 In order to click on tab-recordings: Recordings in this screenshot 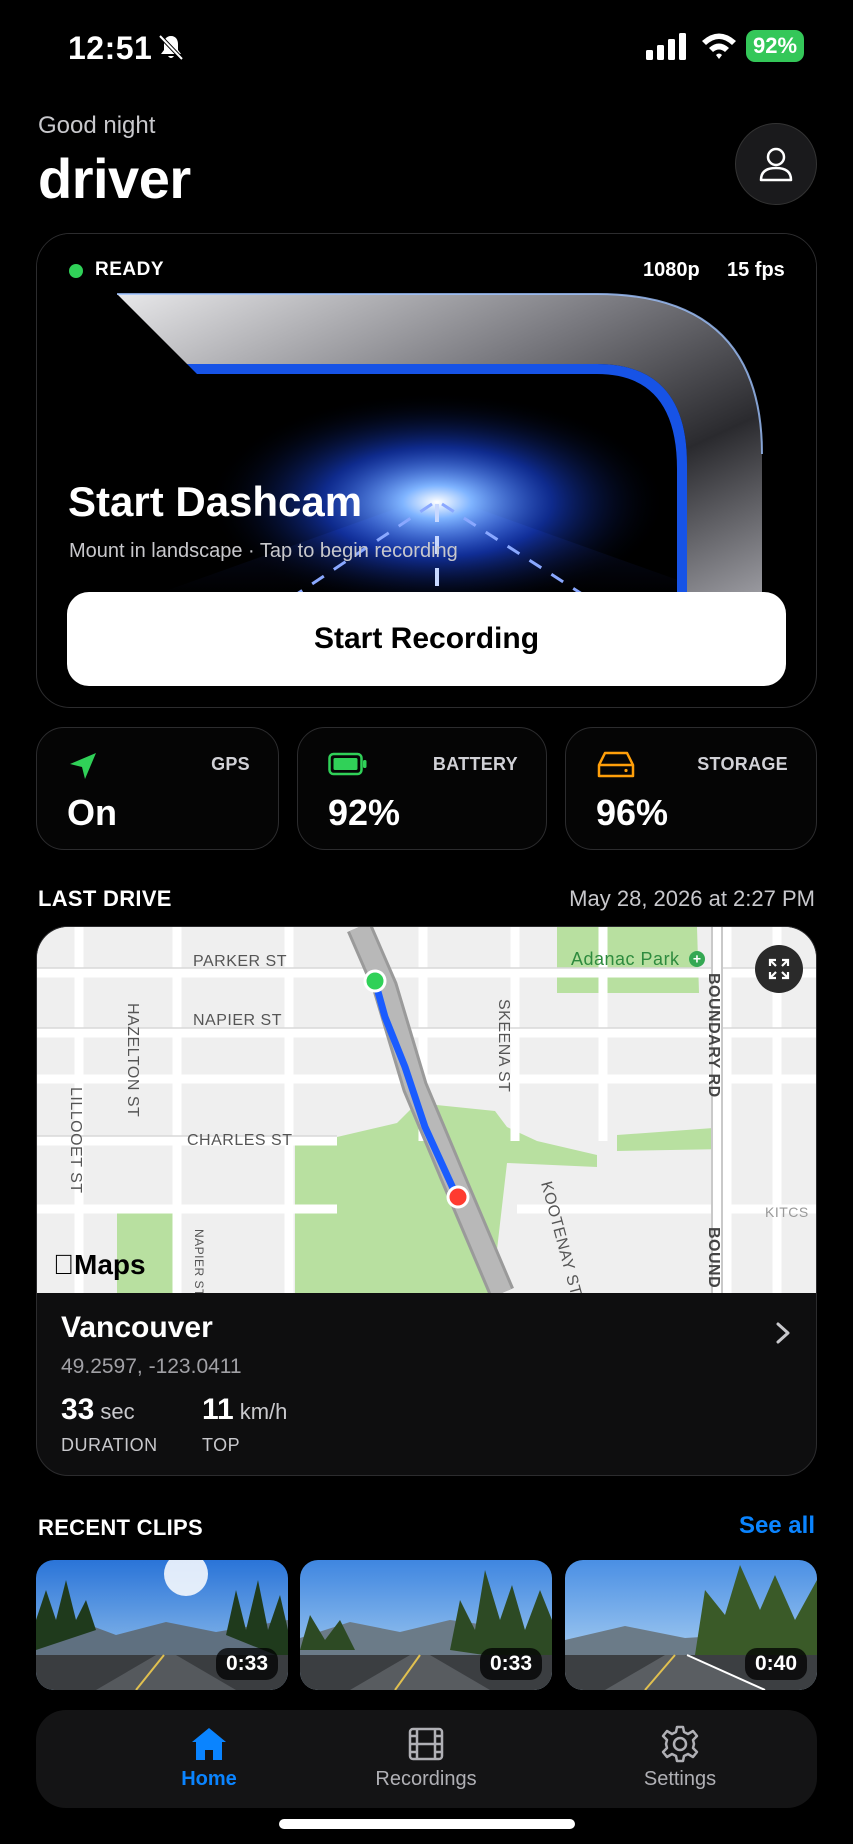, I will do `click(426, 1759)`.